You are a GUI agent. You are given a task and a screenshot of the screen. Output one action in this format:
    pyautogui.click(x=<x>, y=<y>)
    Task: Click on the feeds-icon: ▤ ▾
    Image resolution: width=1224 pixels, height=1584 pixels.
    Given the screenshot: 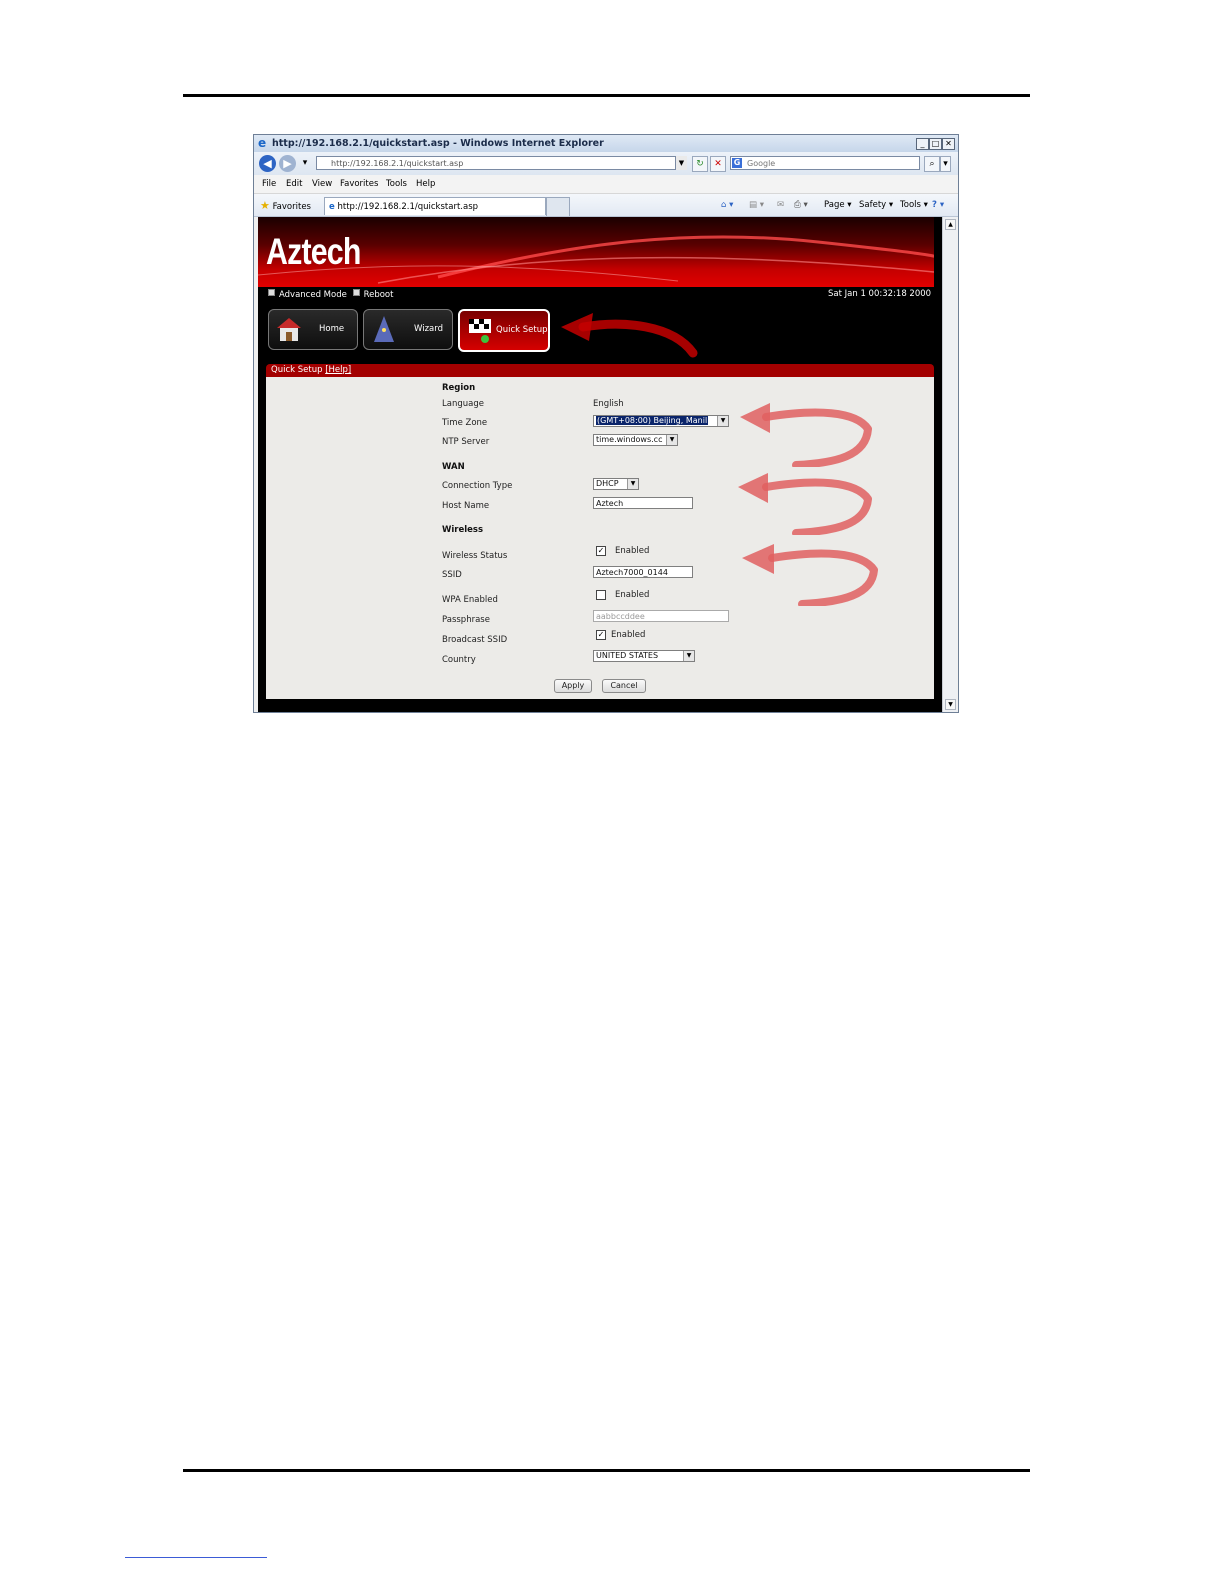 What is the action you would take?
    pyautogui.click(x=756, y=205)
    